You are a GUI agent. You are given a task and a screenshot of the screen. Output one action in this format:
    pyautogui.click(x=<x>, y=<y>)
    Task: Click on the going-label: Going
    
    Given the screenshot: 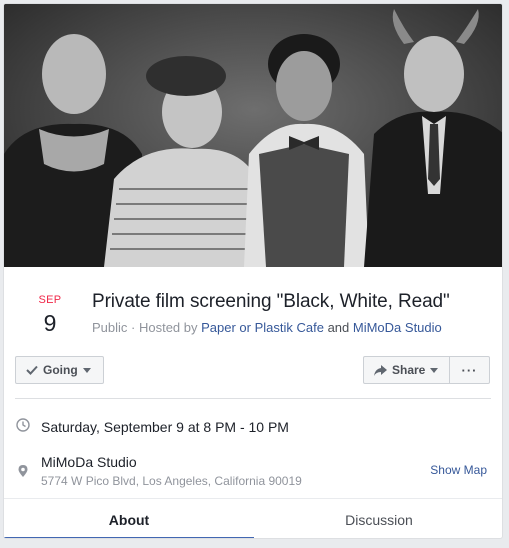 What is the action you would take?
    pyautogui.click(x=60, y=370)
    